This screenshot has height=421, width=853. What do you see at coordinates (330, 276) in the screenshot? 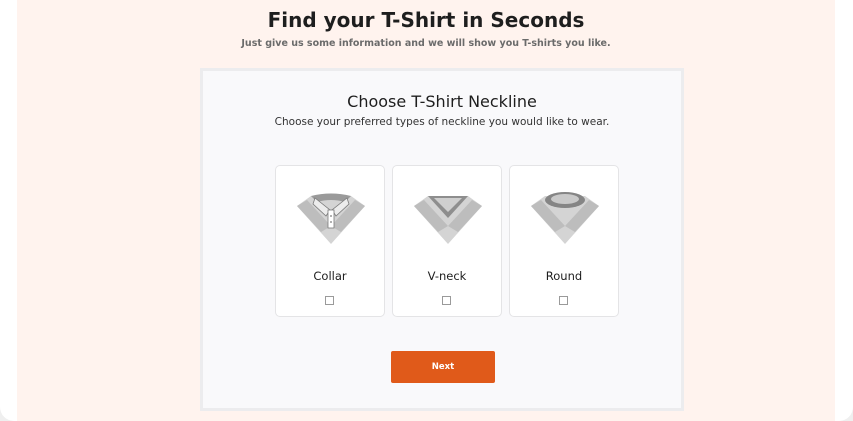
I see `option-label-collar: Collar` at bounding box center [330, 276].